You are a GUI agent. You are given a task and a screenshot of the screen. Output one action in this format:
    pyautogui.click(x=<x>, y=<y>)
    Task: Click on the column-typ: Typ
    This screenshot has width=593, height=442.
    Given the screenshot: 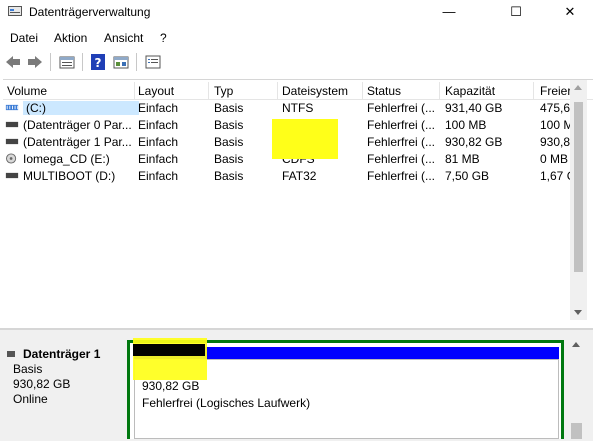 What is the action you would take?
    pyautogui.click(x=244, y=91)
    